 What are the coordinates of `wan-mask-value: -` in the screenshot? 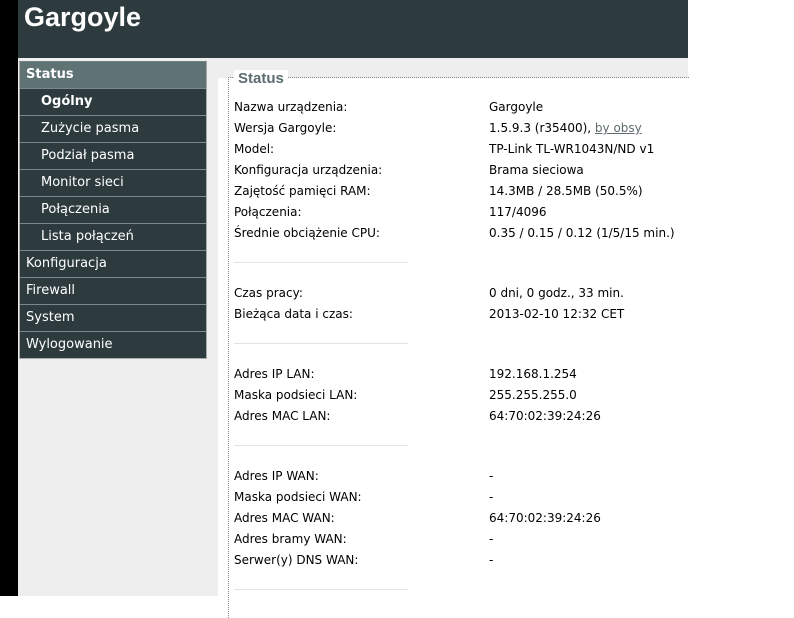 It's located at (491, 497).